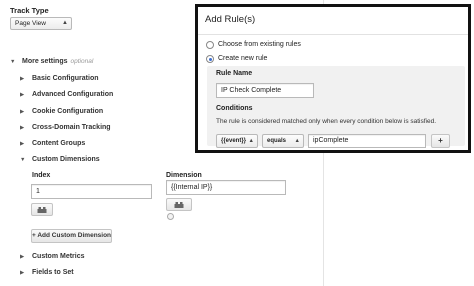  What do you see at coordinates (210, 59) in the screenshot?
I see `radio-new-rule` at bounding box center [210, 59].